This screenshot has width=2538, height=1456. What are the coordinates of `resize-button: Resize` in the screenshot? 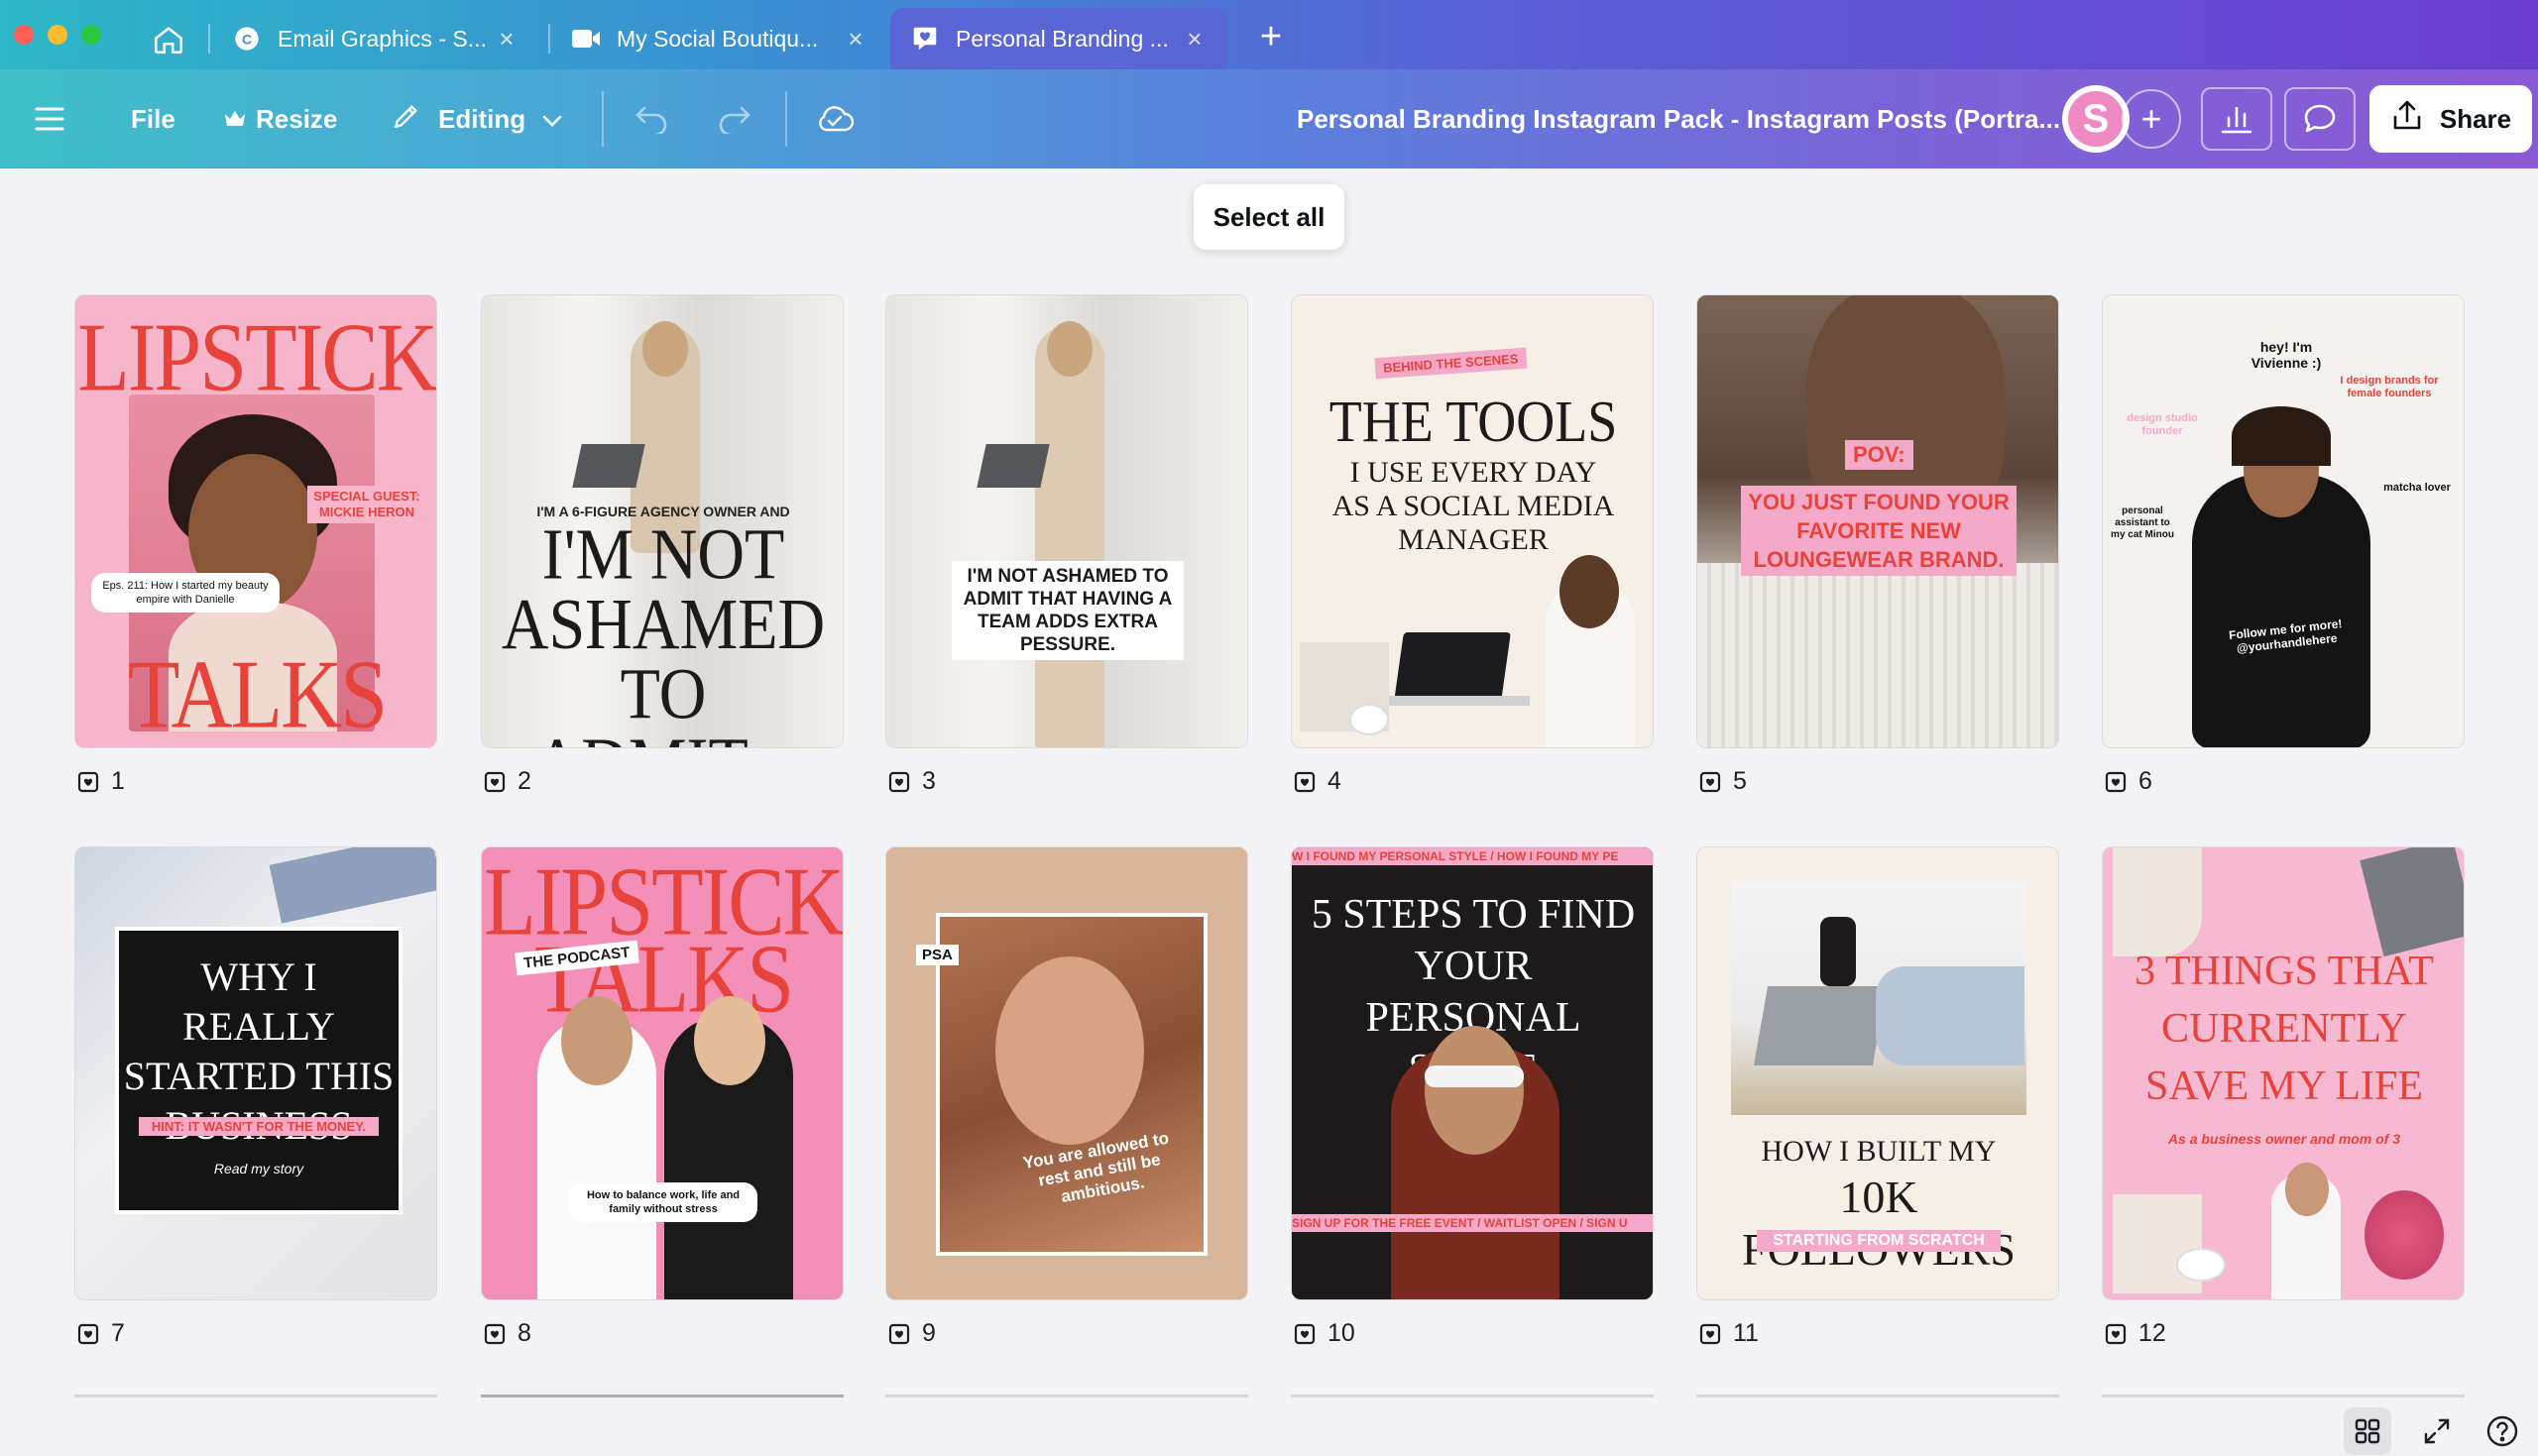 It's located at (280, 118).